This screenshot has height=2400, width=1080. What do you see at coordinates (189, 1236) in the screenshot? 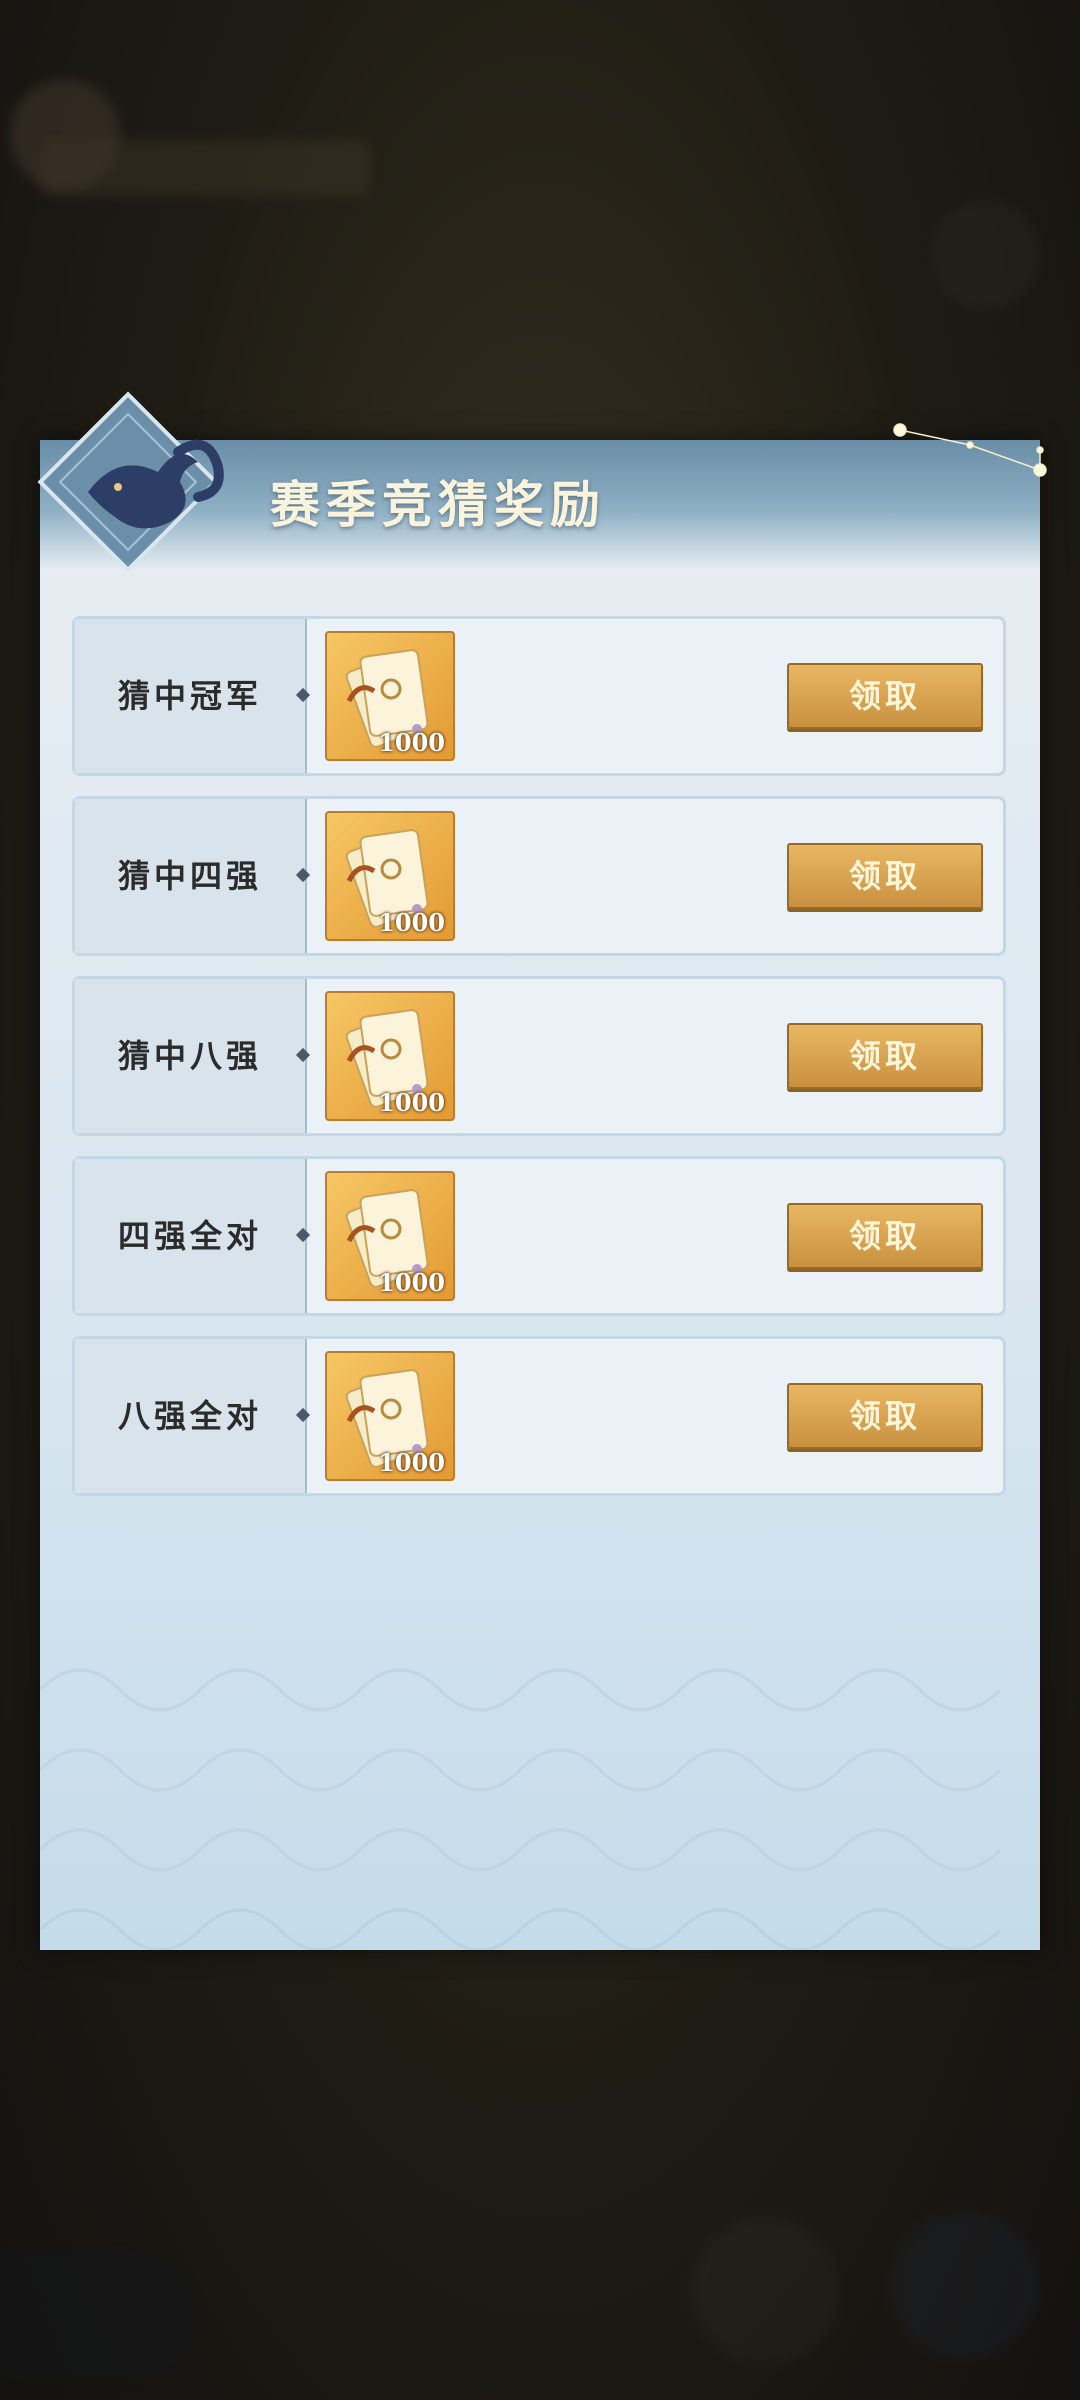
I see `reward-condition-label: 四强全对` at bounding box center [189, 1236].